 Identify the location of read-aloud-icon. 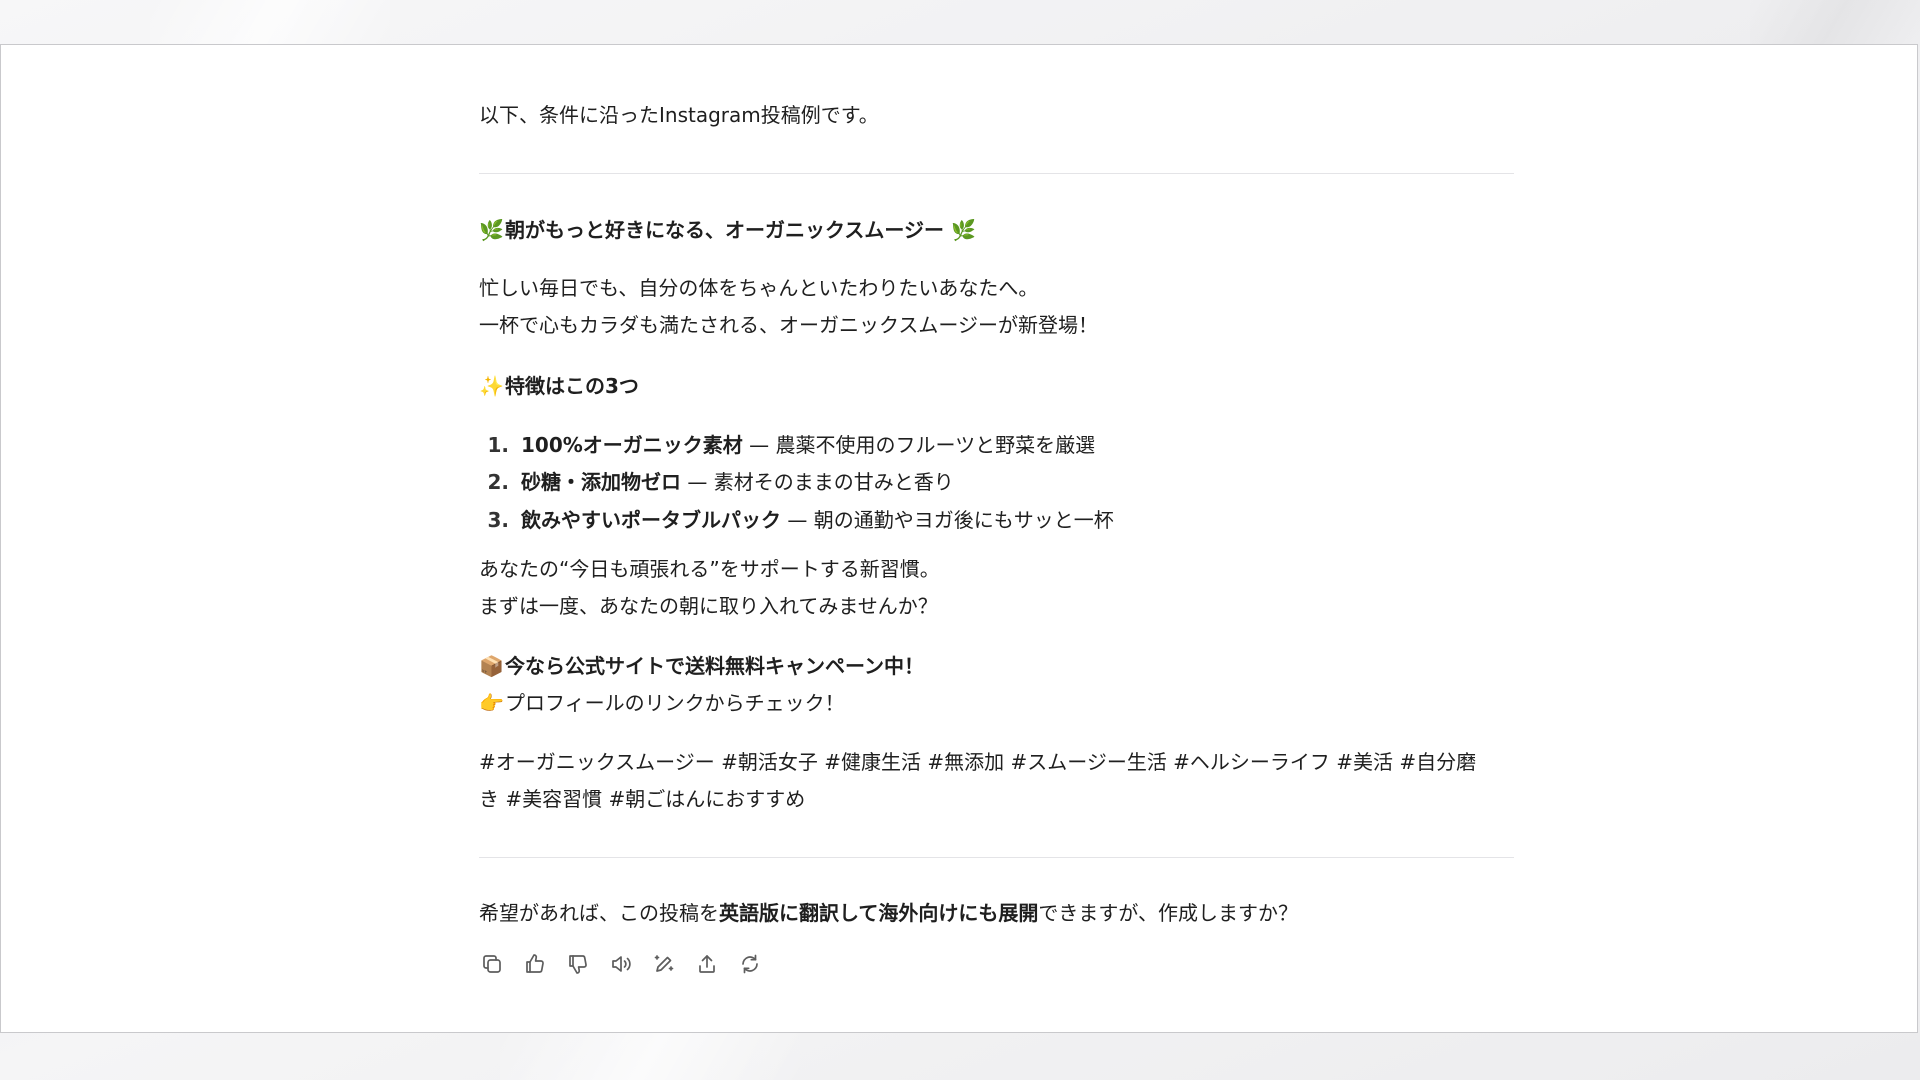
(621, 964).